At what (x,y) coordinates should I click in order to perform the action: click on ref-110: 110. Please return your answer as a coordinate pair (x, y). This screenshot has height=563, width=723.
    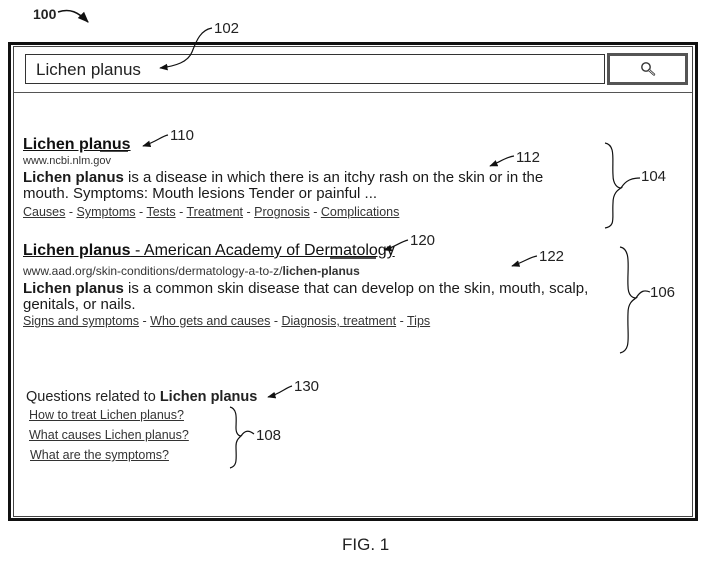
    Looking at the image, I should click on (182, 135).